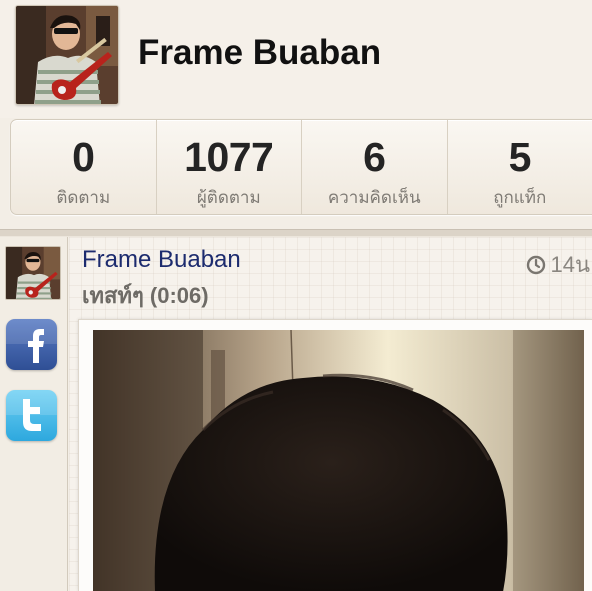  I want to click on stat-followers: 1077 ผู้ติดตาม, so click(228, 167).